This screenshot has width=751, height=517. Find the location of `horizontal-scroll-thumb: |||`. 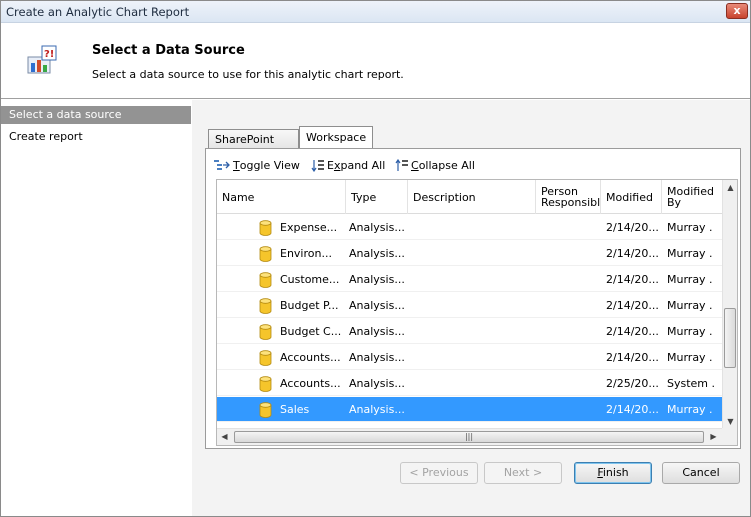

horizontal-scroll-thumb: ||| is located at coordinates (469, 437).